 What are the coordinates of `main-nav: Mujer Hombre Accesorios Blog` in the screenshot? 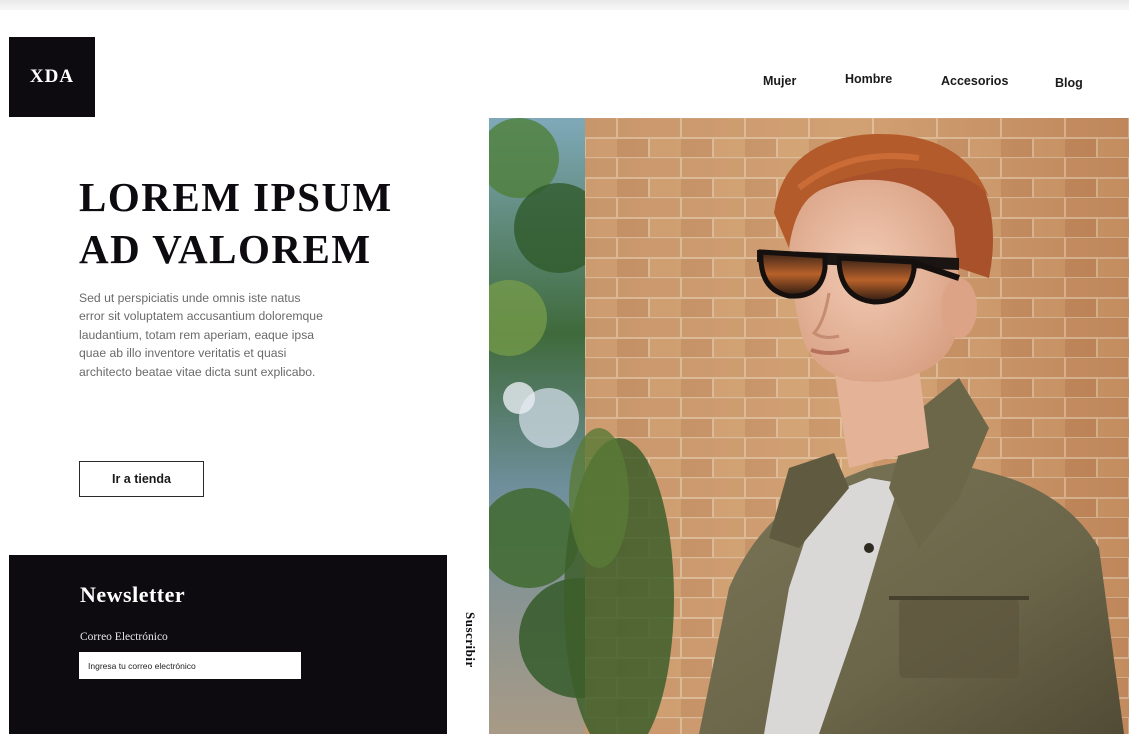 It's located at (564, 82).